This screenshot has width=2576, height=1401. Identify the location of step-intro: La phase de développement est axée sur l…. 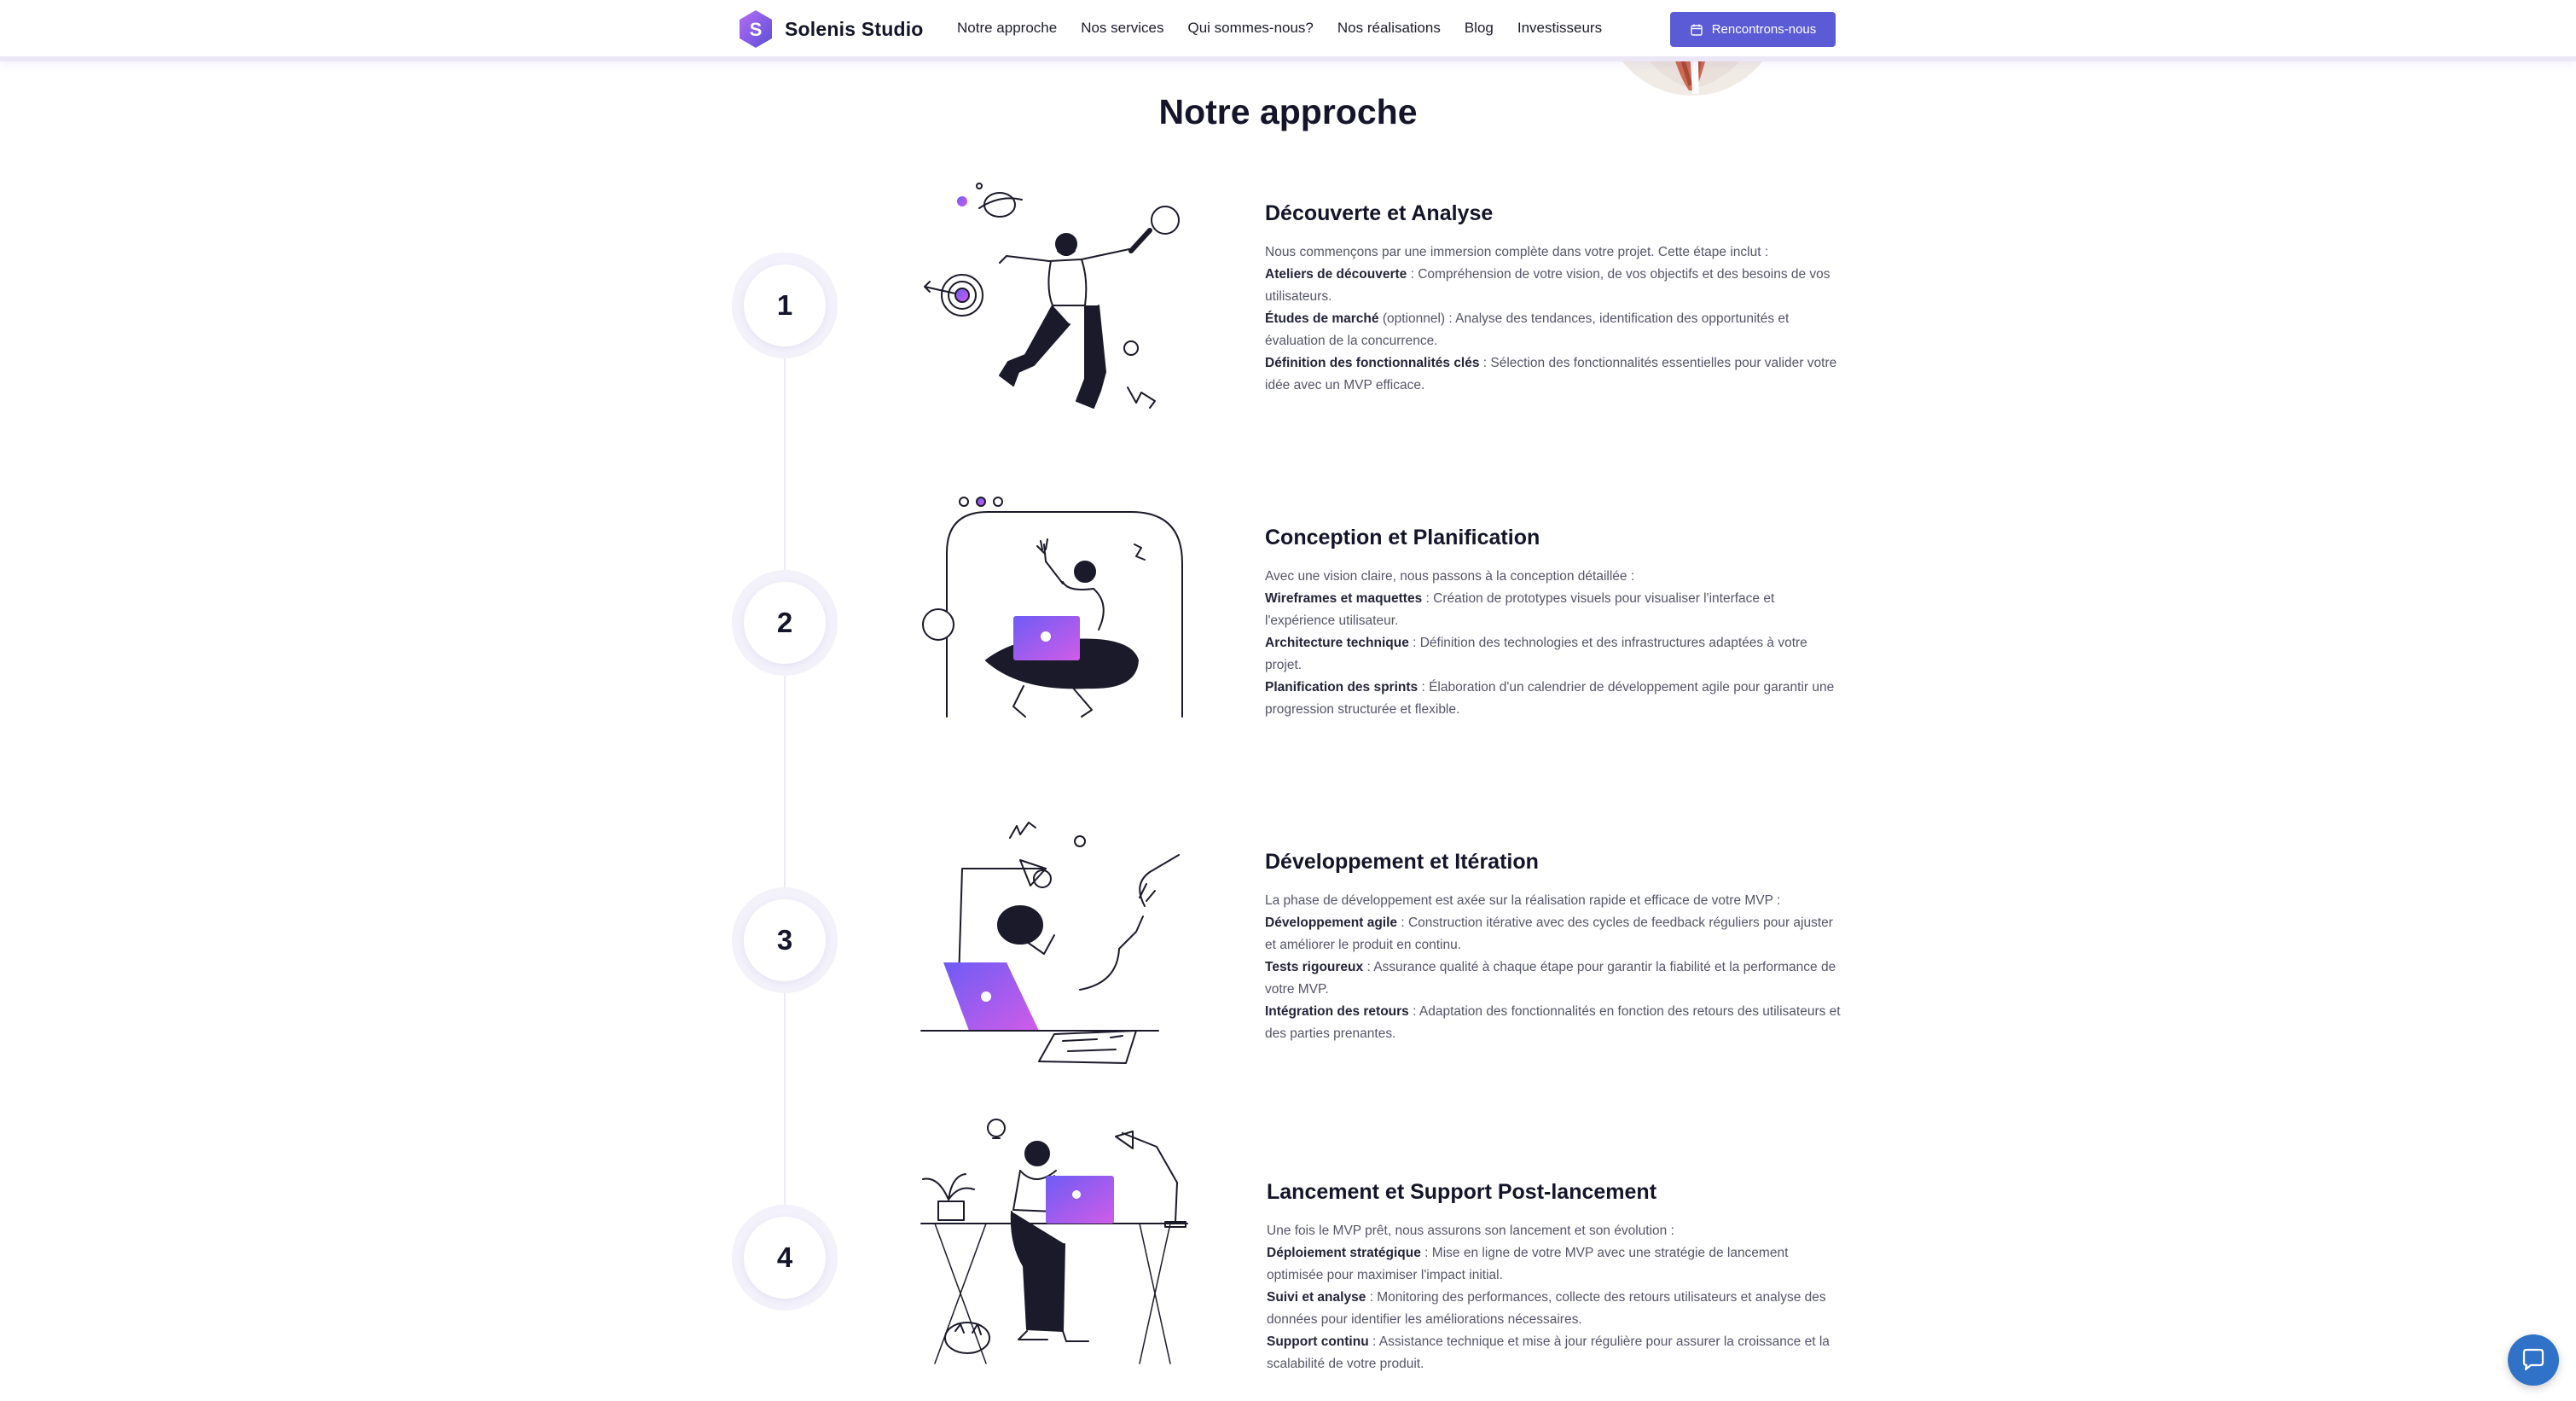
(1523, 900).